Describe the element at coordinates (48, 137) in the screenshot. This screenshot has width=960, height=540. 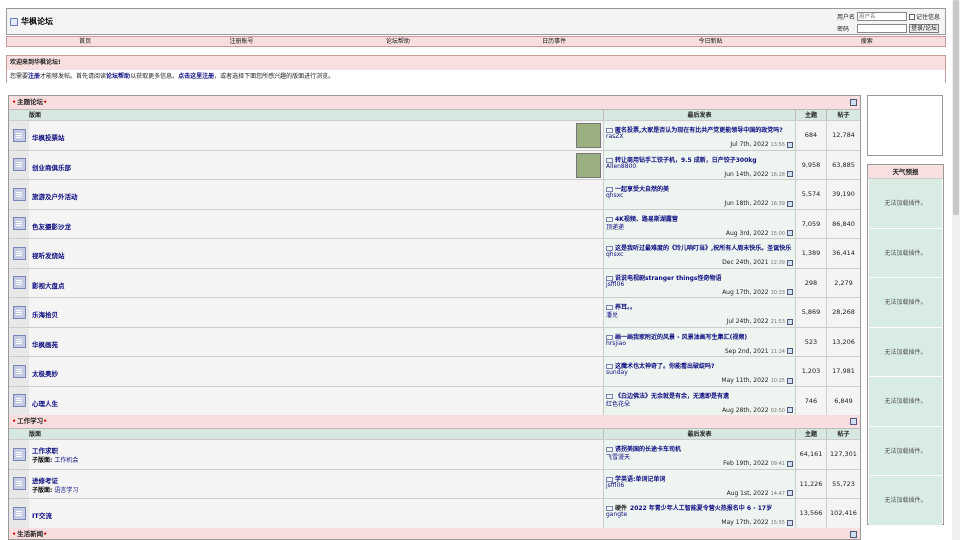
I see `forum-name-link: 华枫投票站` at that location.